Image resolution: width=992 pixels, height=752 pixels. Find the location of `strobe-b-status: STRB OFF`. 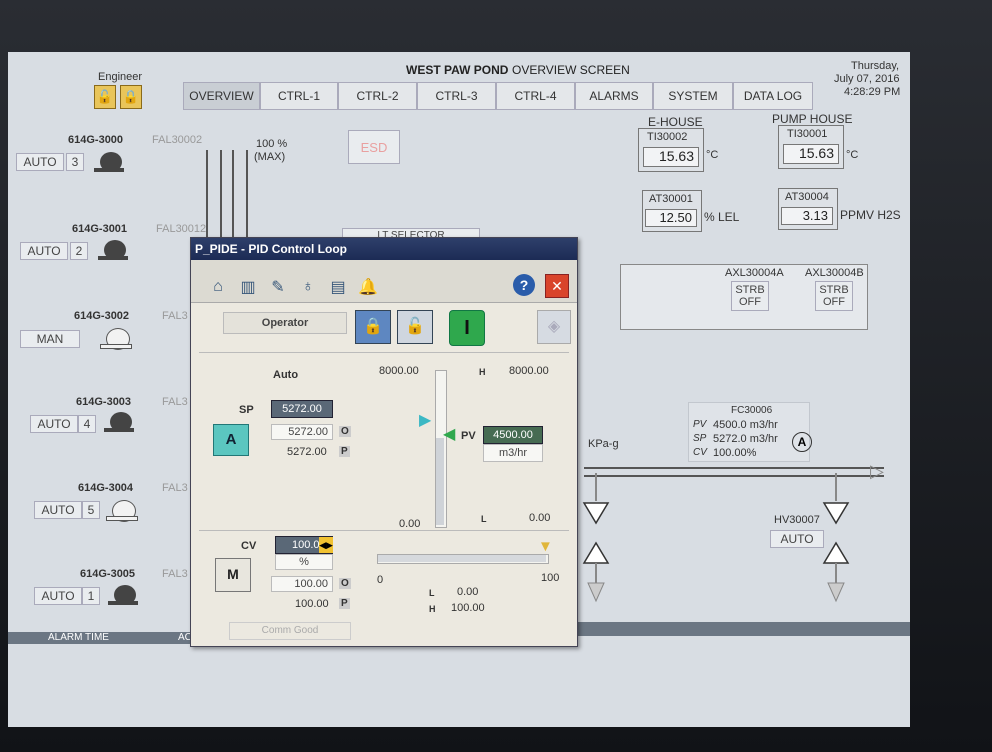

strobe-b-status: STRB OFF is located at coordinates (834, 296).